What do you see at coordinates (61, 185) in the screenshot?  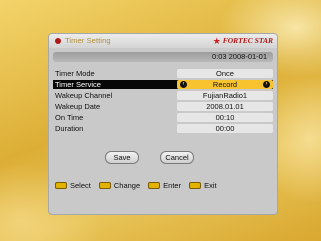 I see `ok-key-icon` at bounding box center [61, 185].